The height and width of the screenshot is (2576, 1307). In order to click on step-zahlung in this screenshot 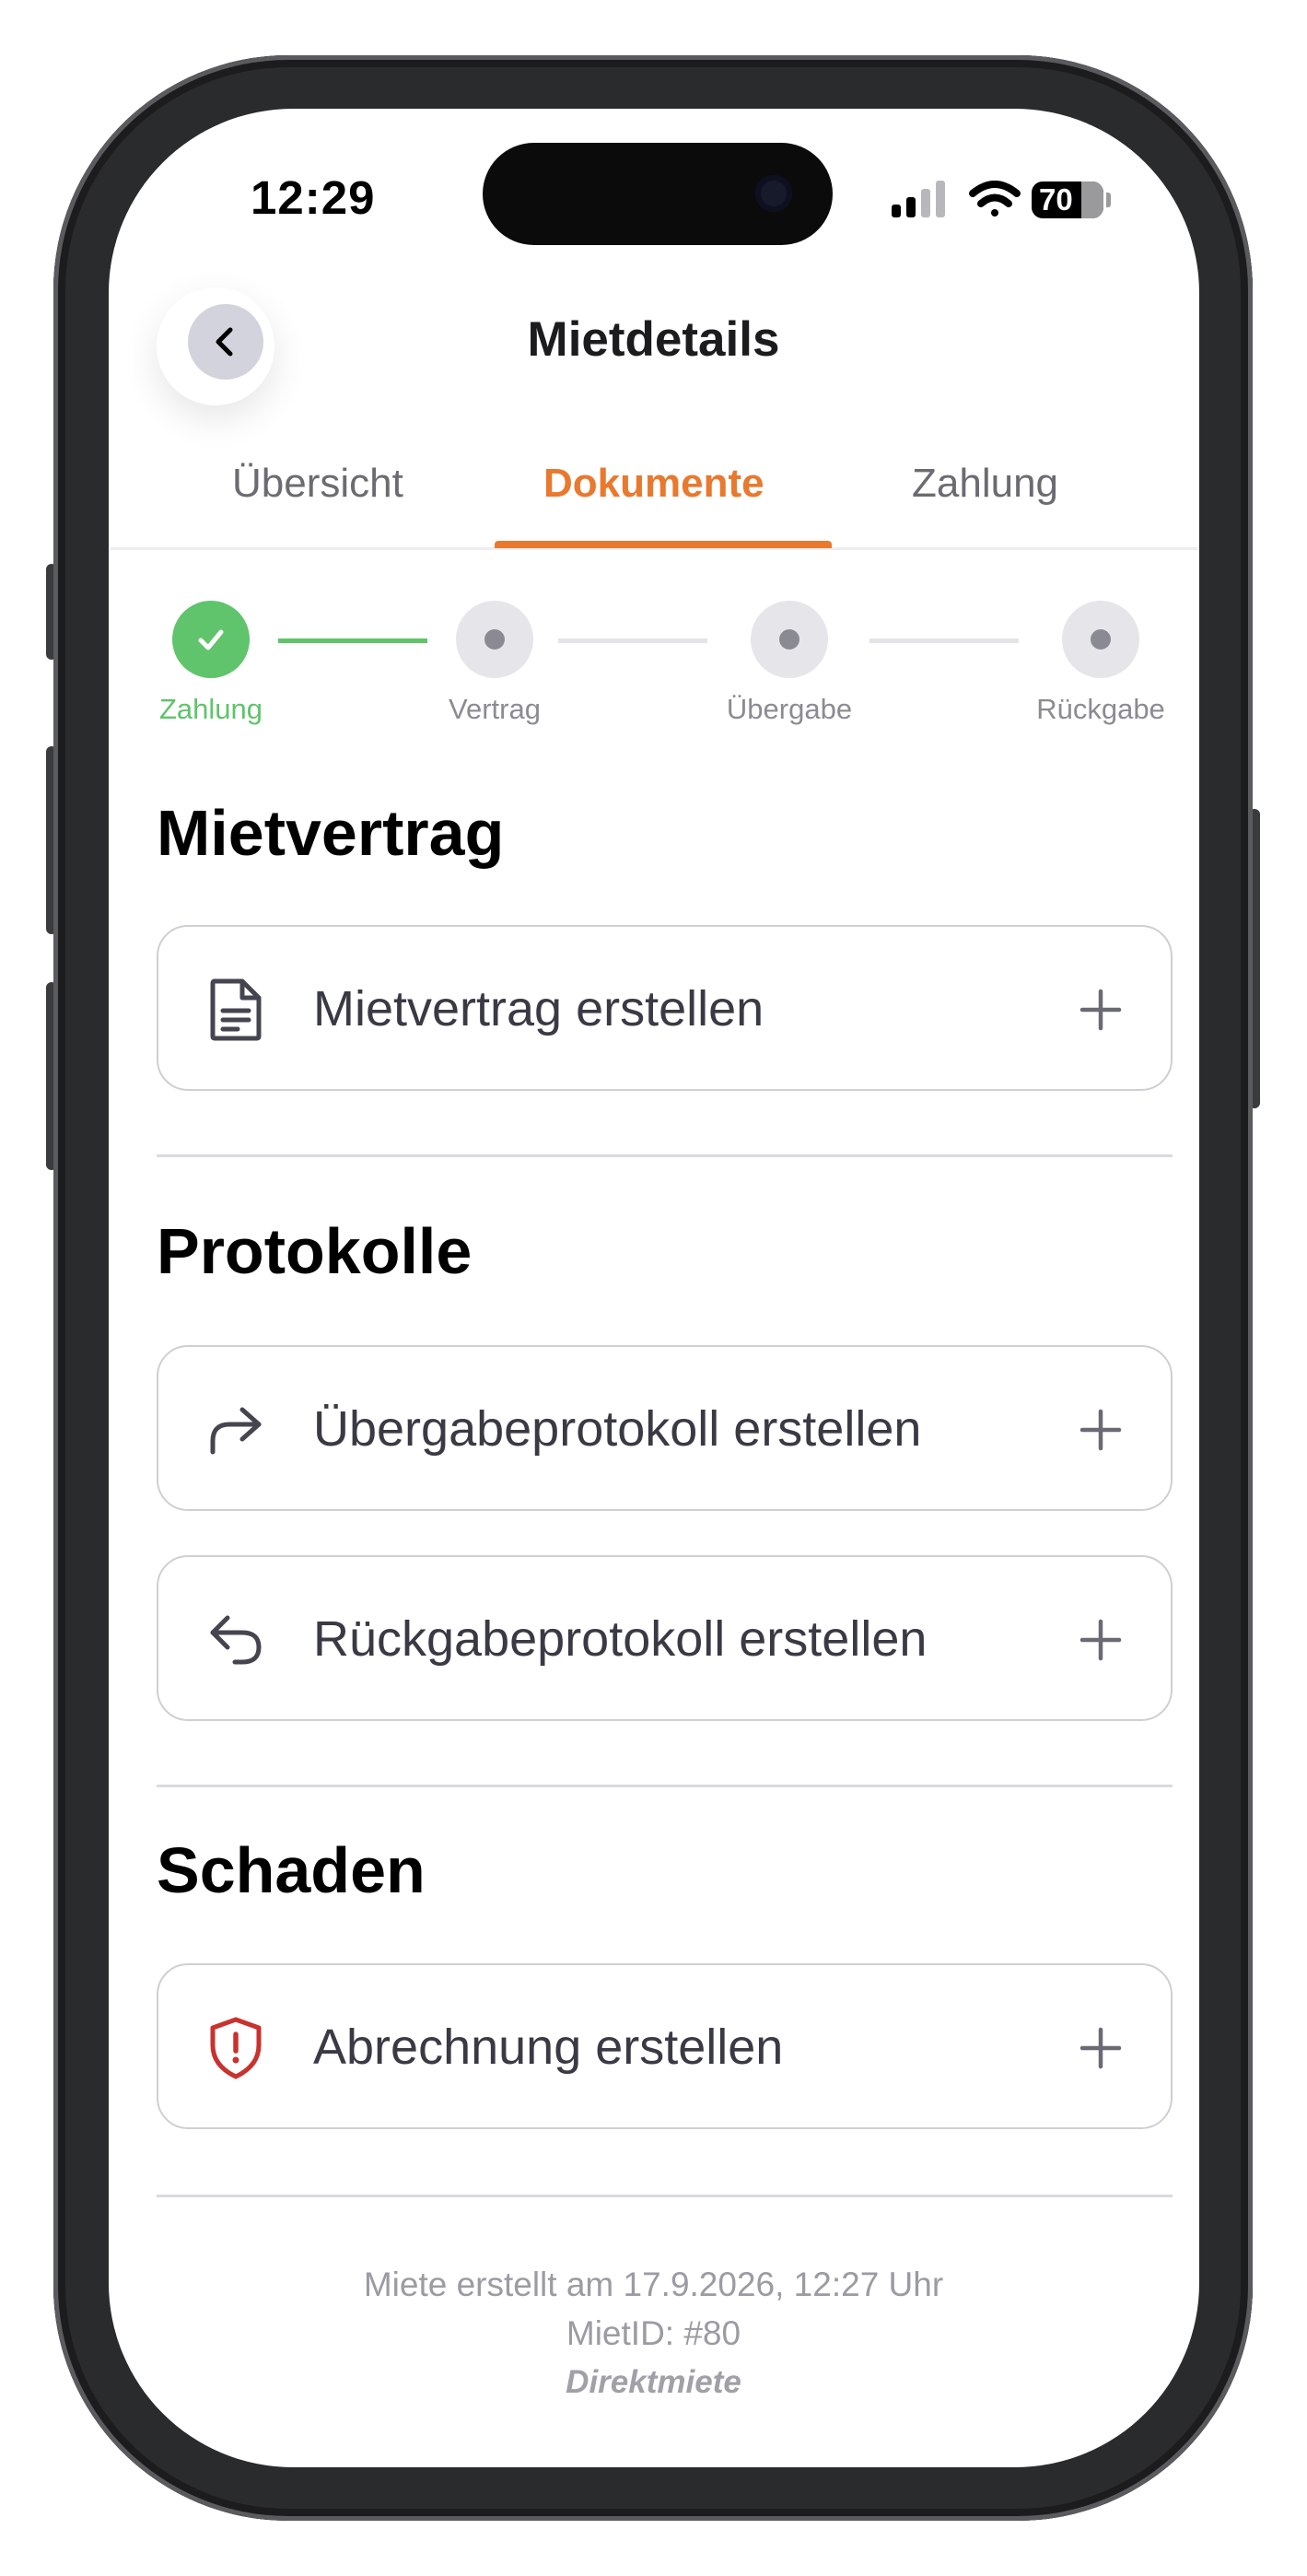, I will do `click(211, 639)`.